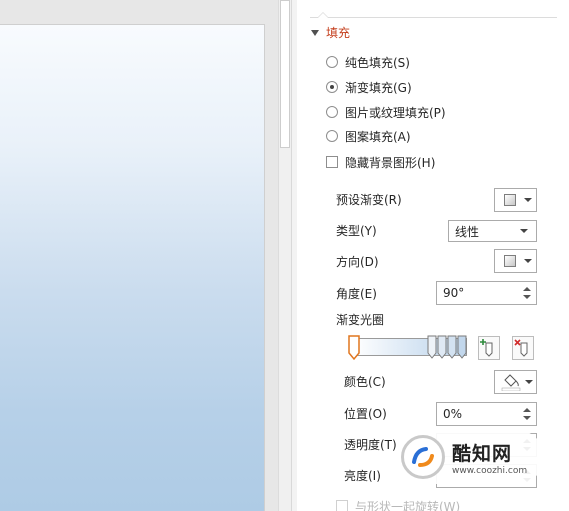 The width and height of the screenshot is (569, 511). I want to click on vertical-scrollbar, so click(284, 255).